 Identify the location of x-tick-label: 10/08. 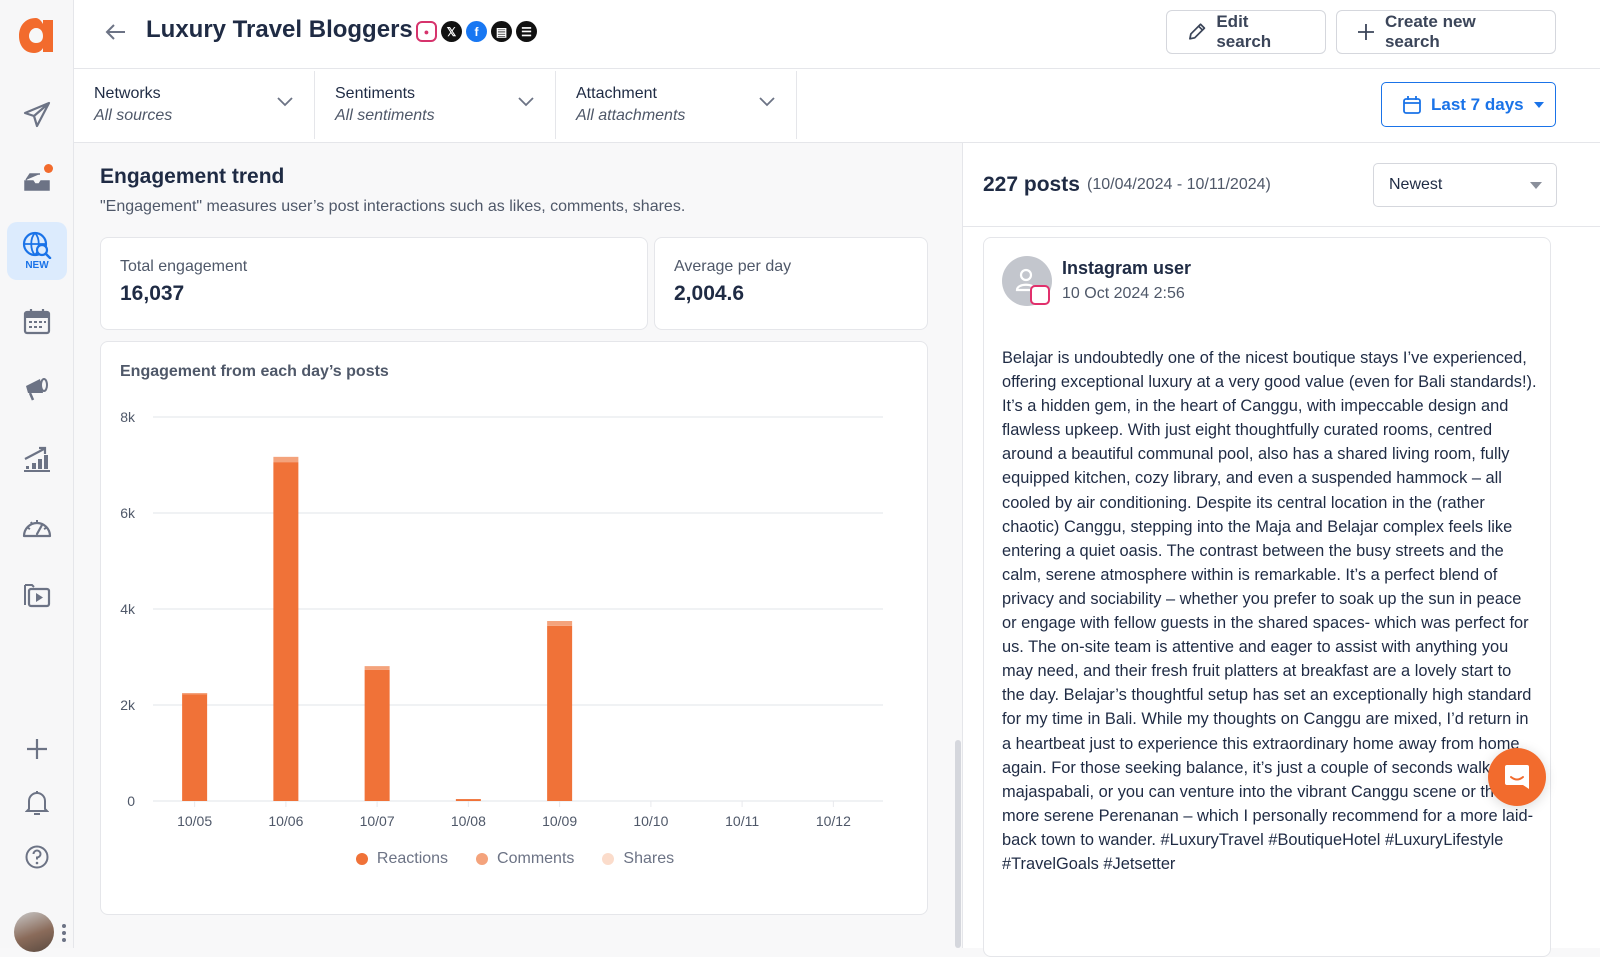
(468, 821).